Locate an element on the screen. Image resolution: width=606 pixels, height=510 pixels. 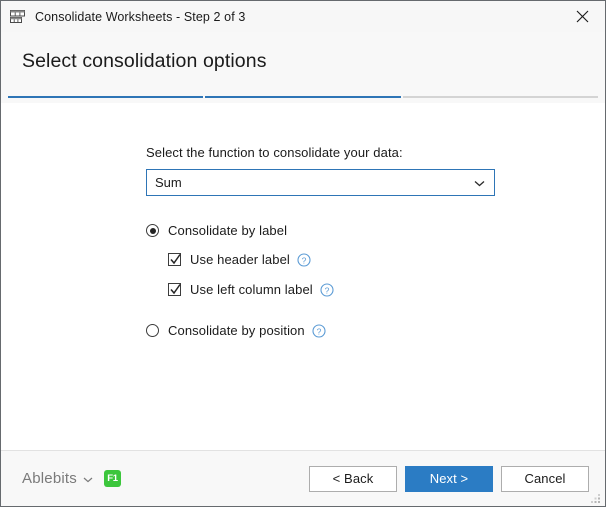
cancel-button: Cancel is located at coordinates (545, 478).